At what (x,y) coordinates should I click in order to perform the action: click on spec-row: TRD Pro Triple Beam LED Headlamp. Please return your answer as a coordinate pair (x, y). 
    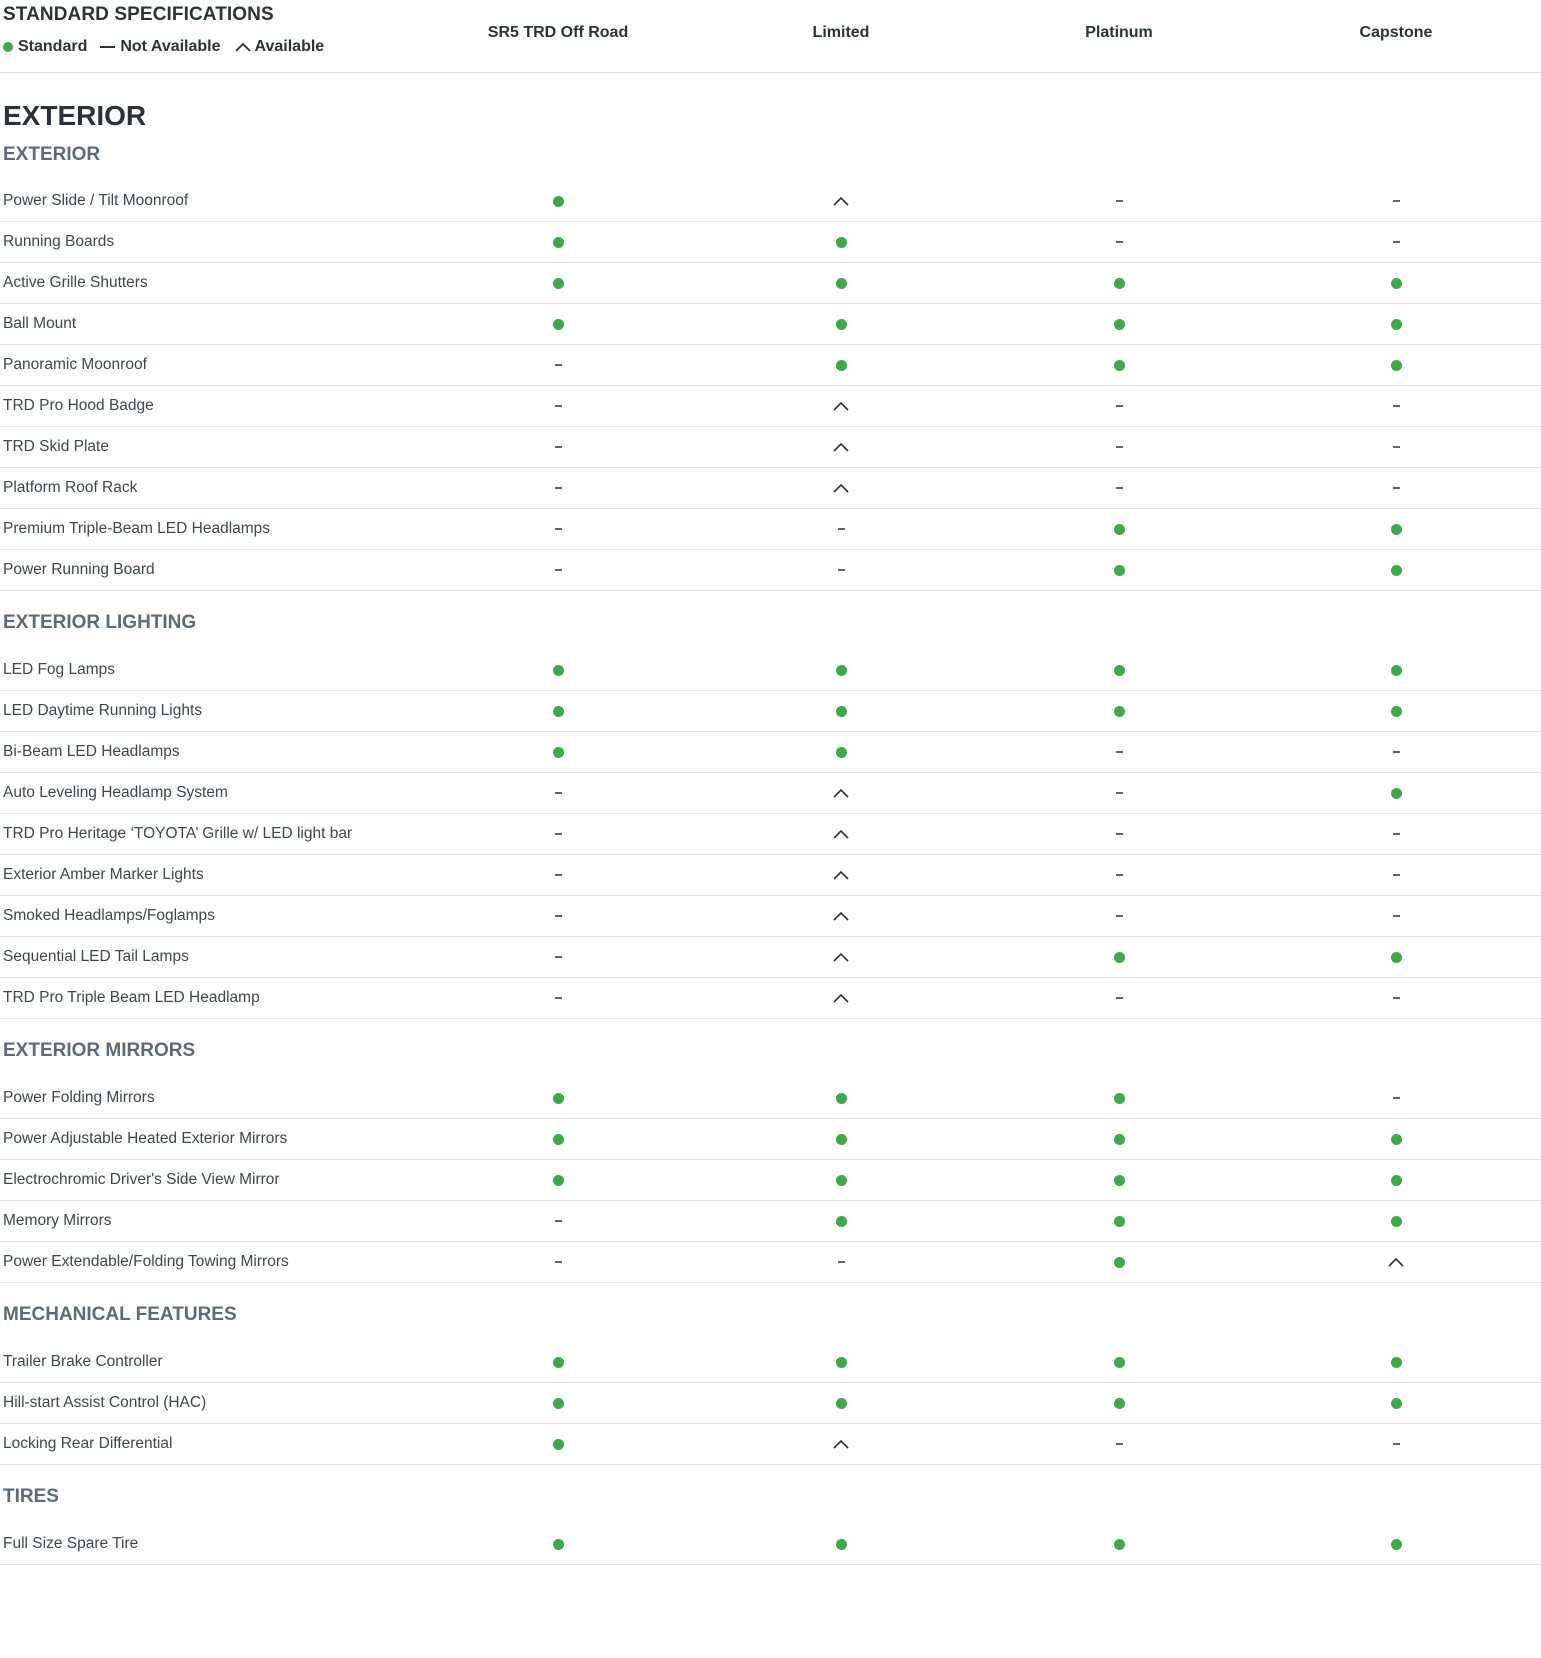
    Looking at the image, I should click on (770, 998).